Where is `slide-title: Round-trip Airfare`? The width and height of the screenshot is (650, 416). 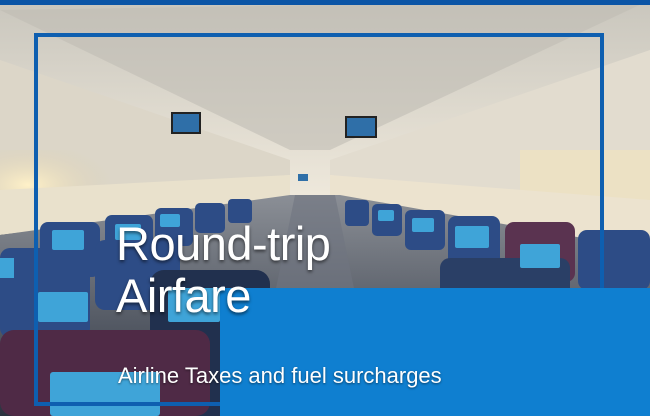 slide-title: Round-trip Airfare is located at coordinates (223, 269).